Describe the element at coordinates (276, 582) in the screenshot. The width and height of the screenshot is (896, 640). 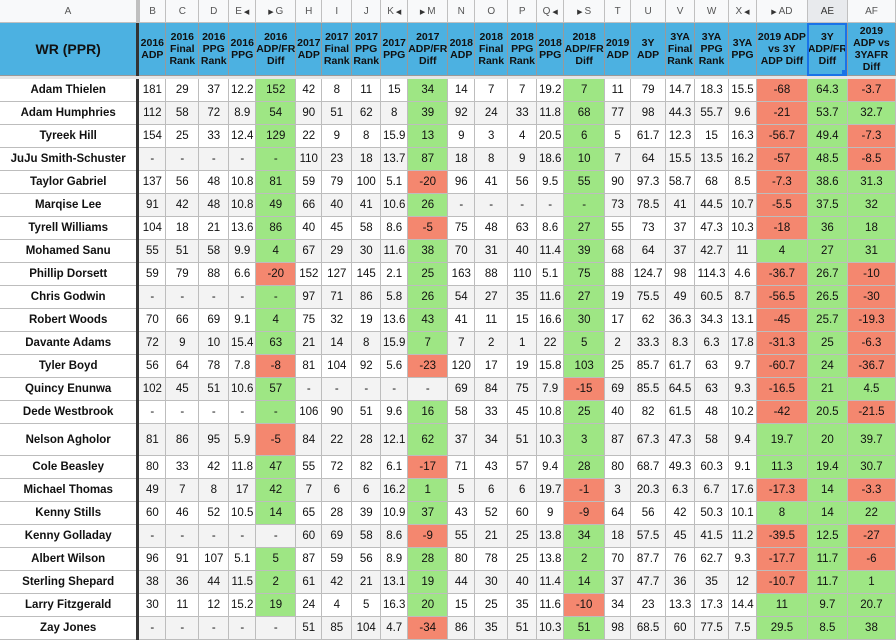
I see `data-cell: 2` at that location.